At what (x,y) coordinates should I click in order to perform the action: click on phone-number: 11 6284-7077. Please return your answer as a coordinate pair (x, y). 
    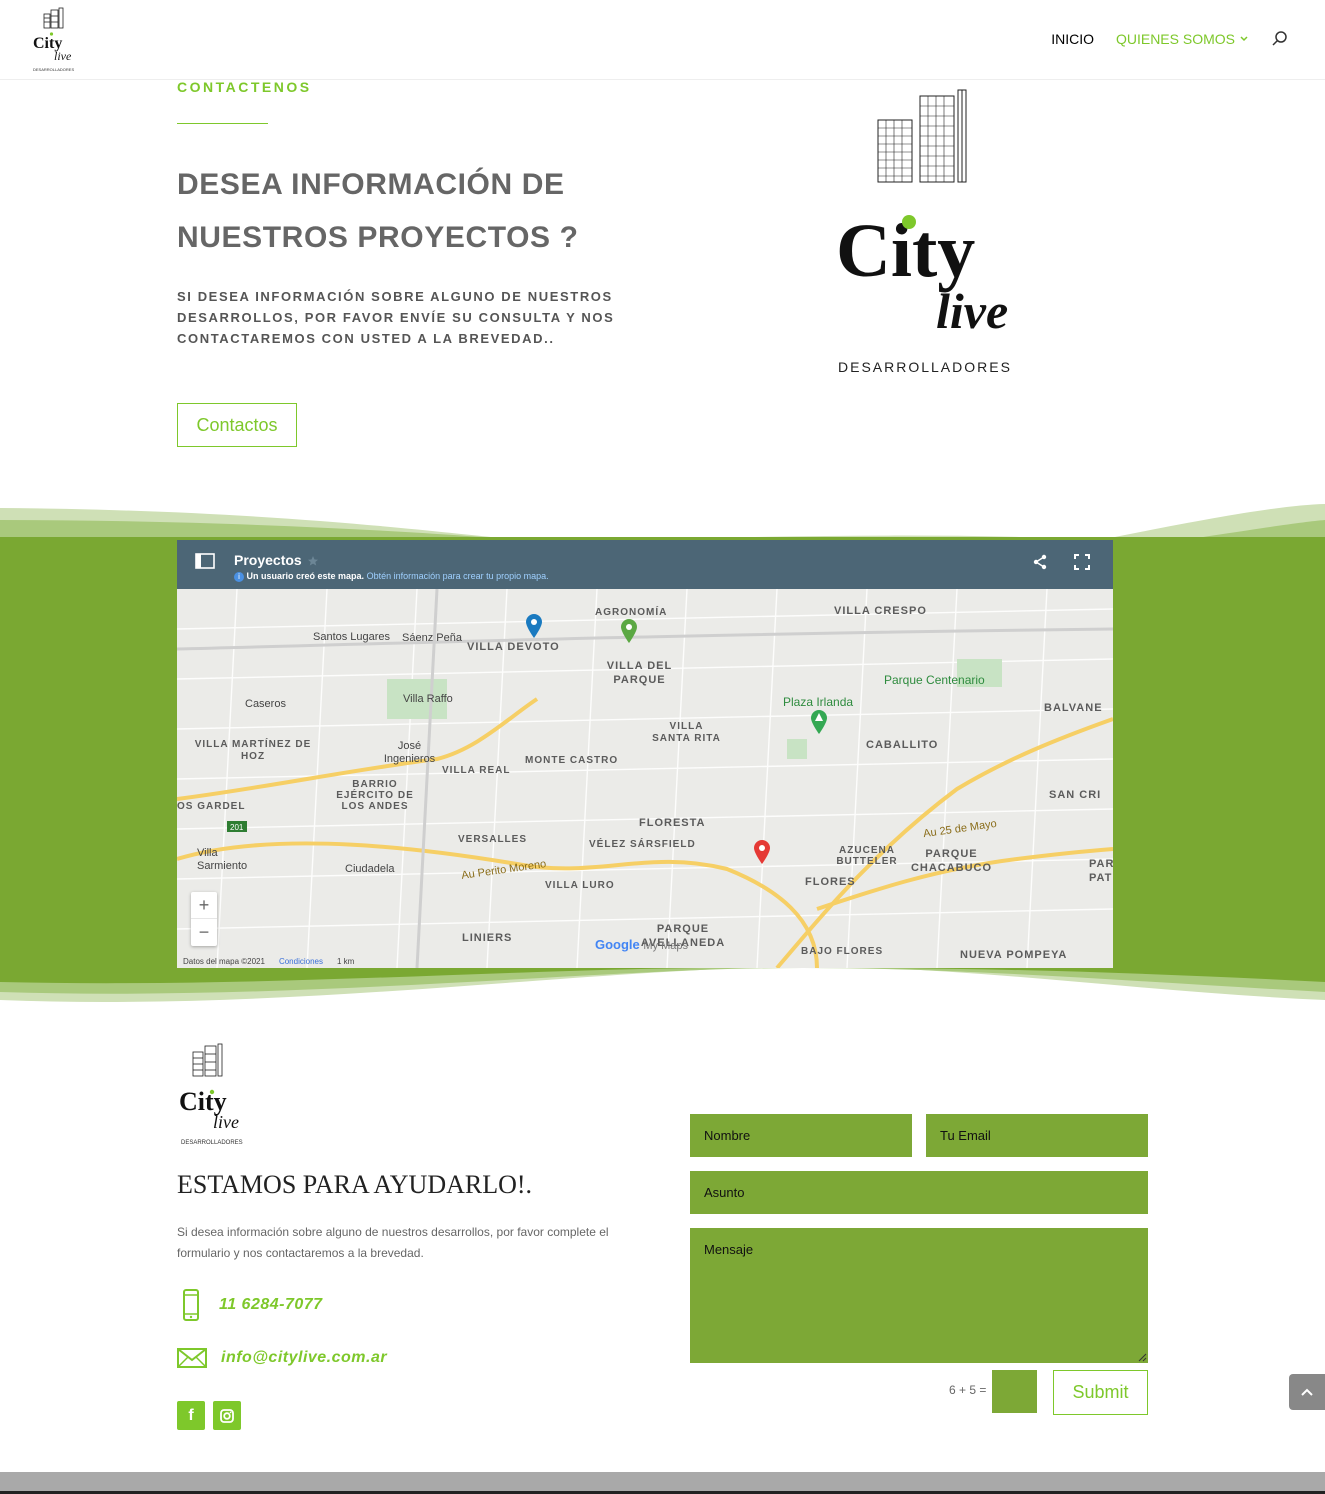
    Looking at the image, I should click on (271, 1305).